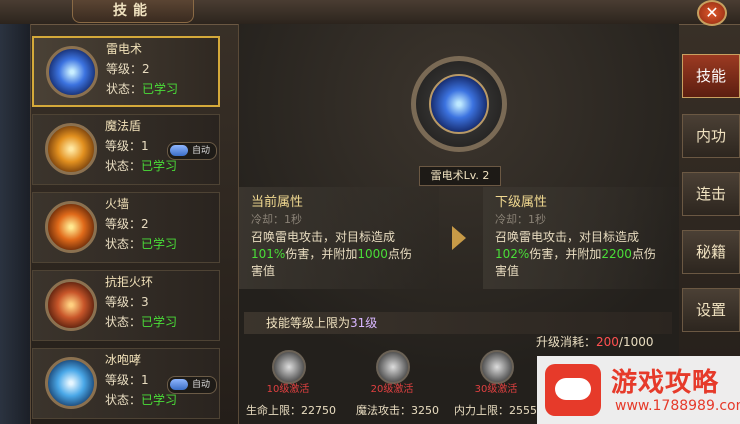 This screenshot has width=740, height=424. What do you see at coordinates (677, 406) in the screenshot?
I see `watermark-url: www.1788989.com` at bounding box center [677, 406].